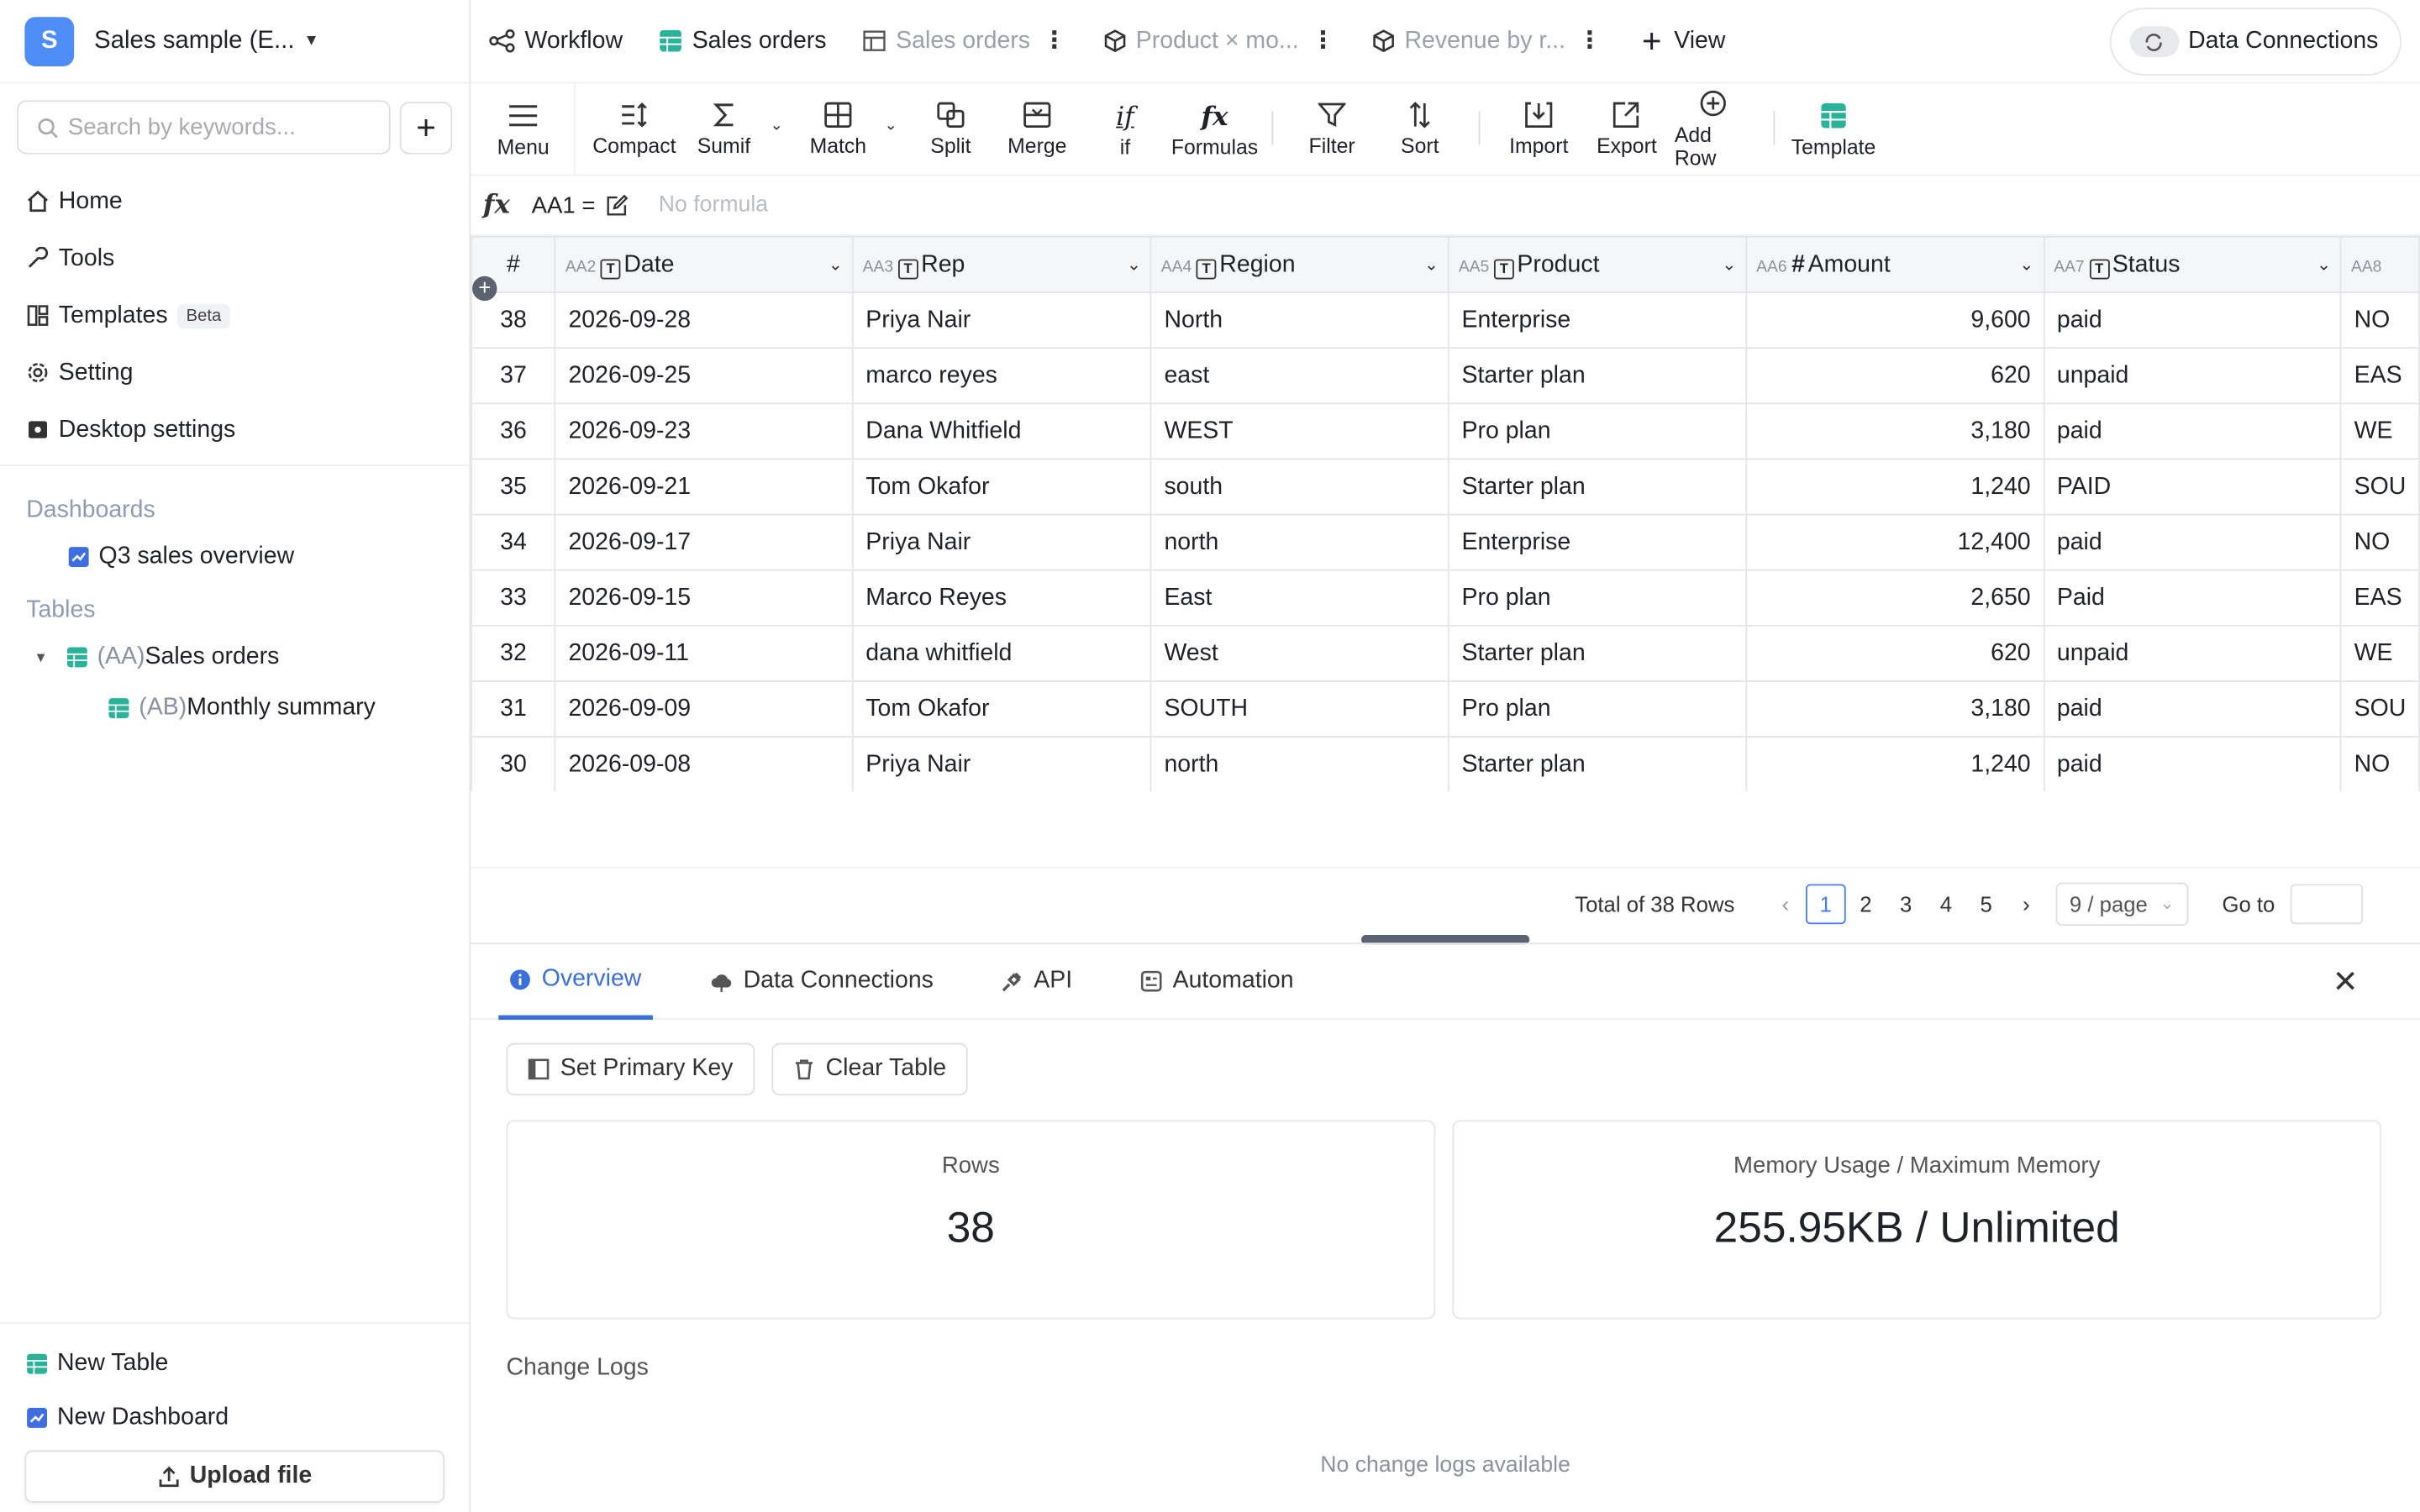  I want to click on cell-product: Enterprise, so click(1597, 542).